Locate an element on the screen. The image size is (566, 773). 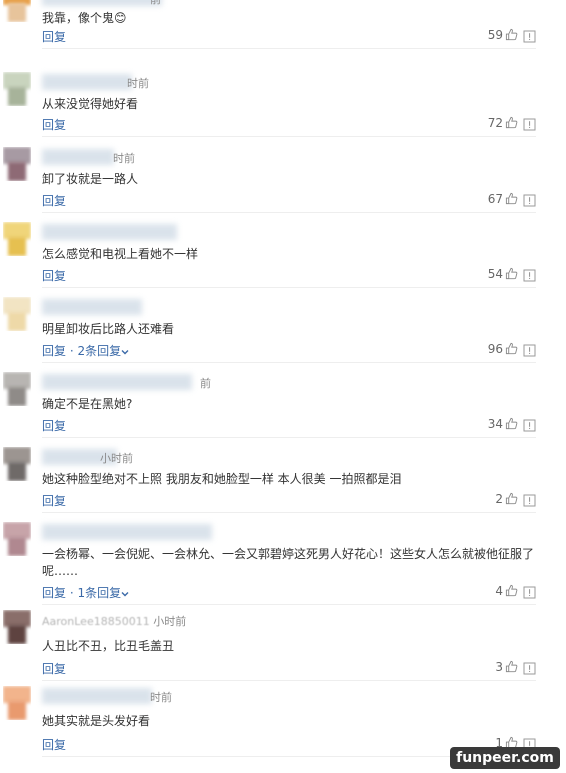
like-button: 54 is located at coordinates (503, 274).